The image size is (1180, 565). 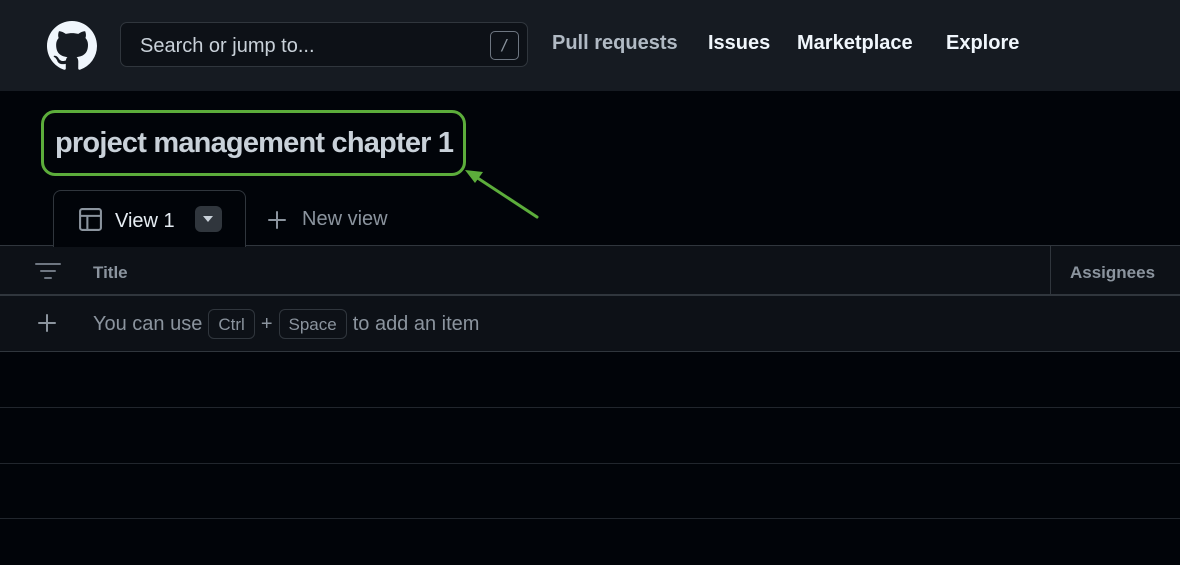 I want to click on tab-label: View 1, so click(x=145, y=221).